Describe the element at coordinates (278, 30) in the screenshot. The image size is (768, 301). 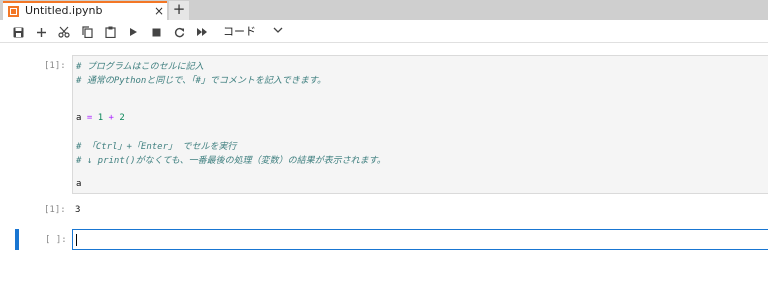
I see `chevron-down-icon` at that location.